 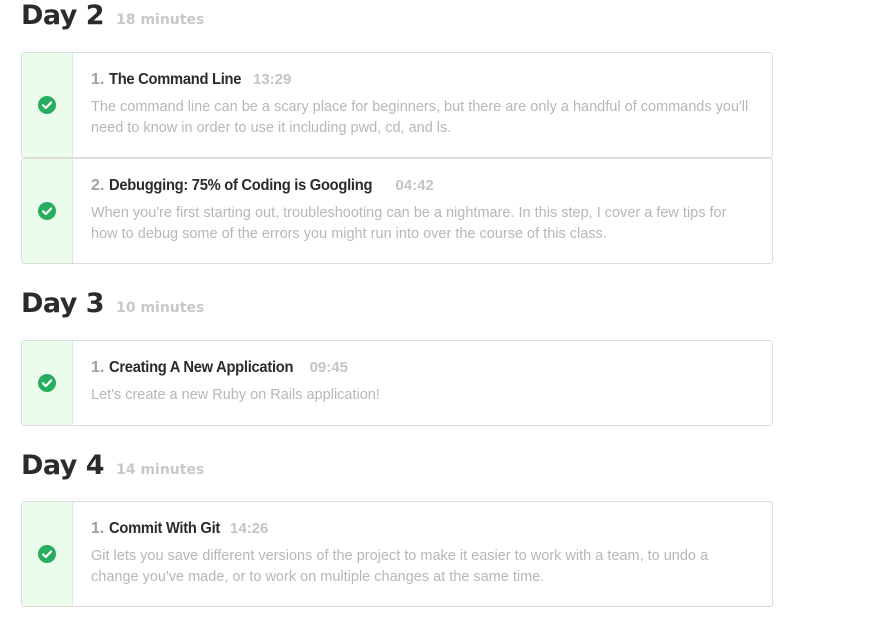 I want to click on day-duration: 10 minutes, so click(x=160, y=308).